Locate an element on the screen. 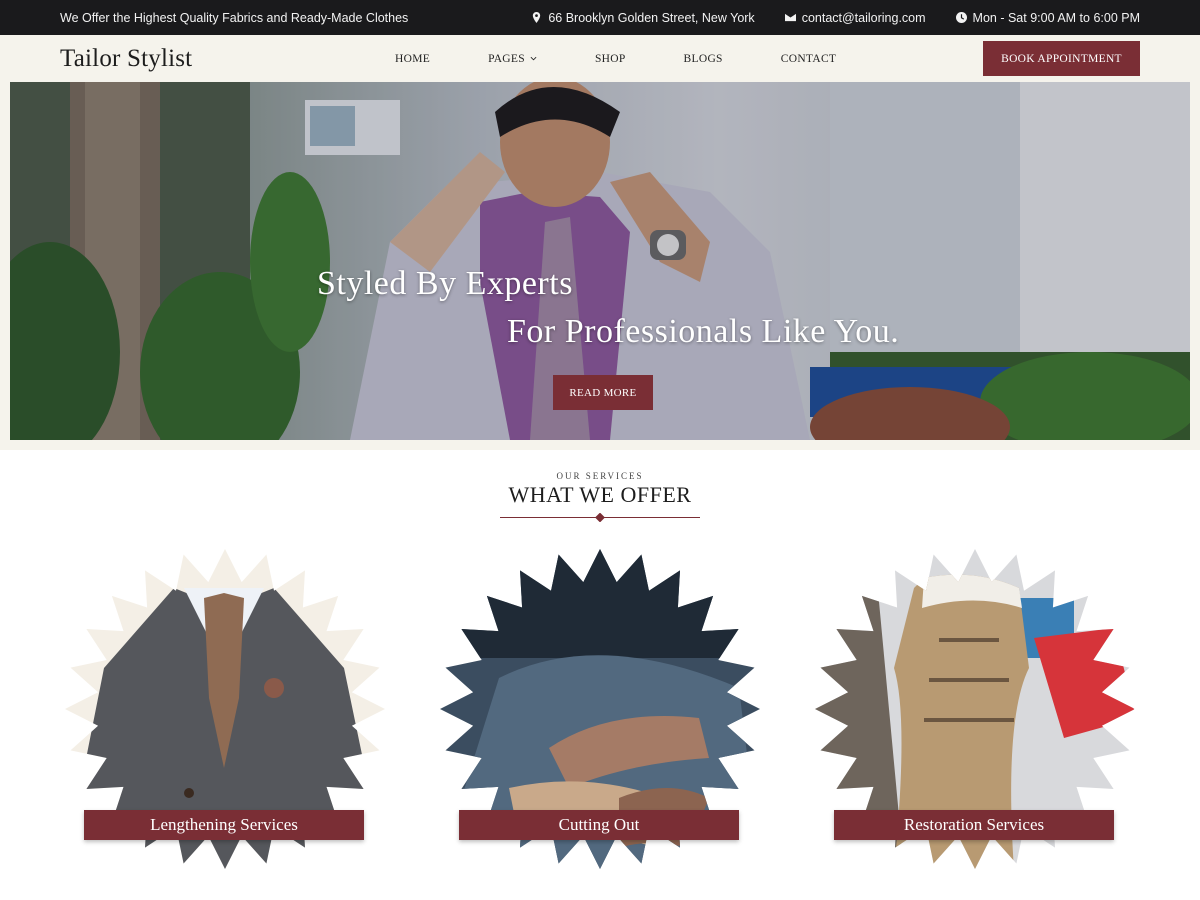  chevron-down-icon is located at coordinates (533, 58).